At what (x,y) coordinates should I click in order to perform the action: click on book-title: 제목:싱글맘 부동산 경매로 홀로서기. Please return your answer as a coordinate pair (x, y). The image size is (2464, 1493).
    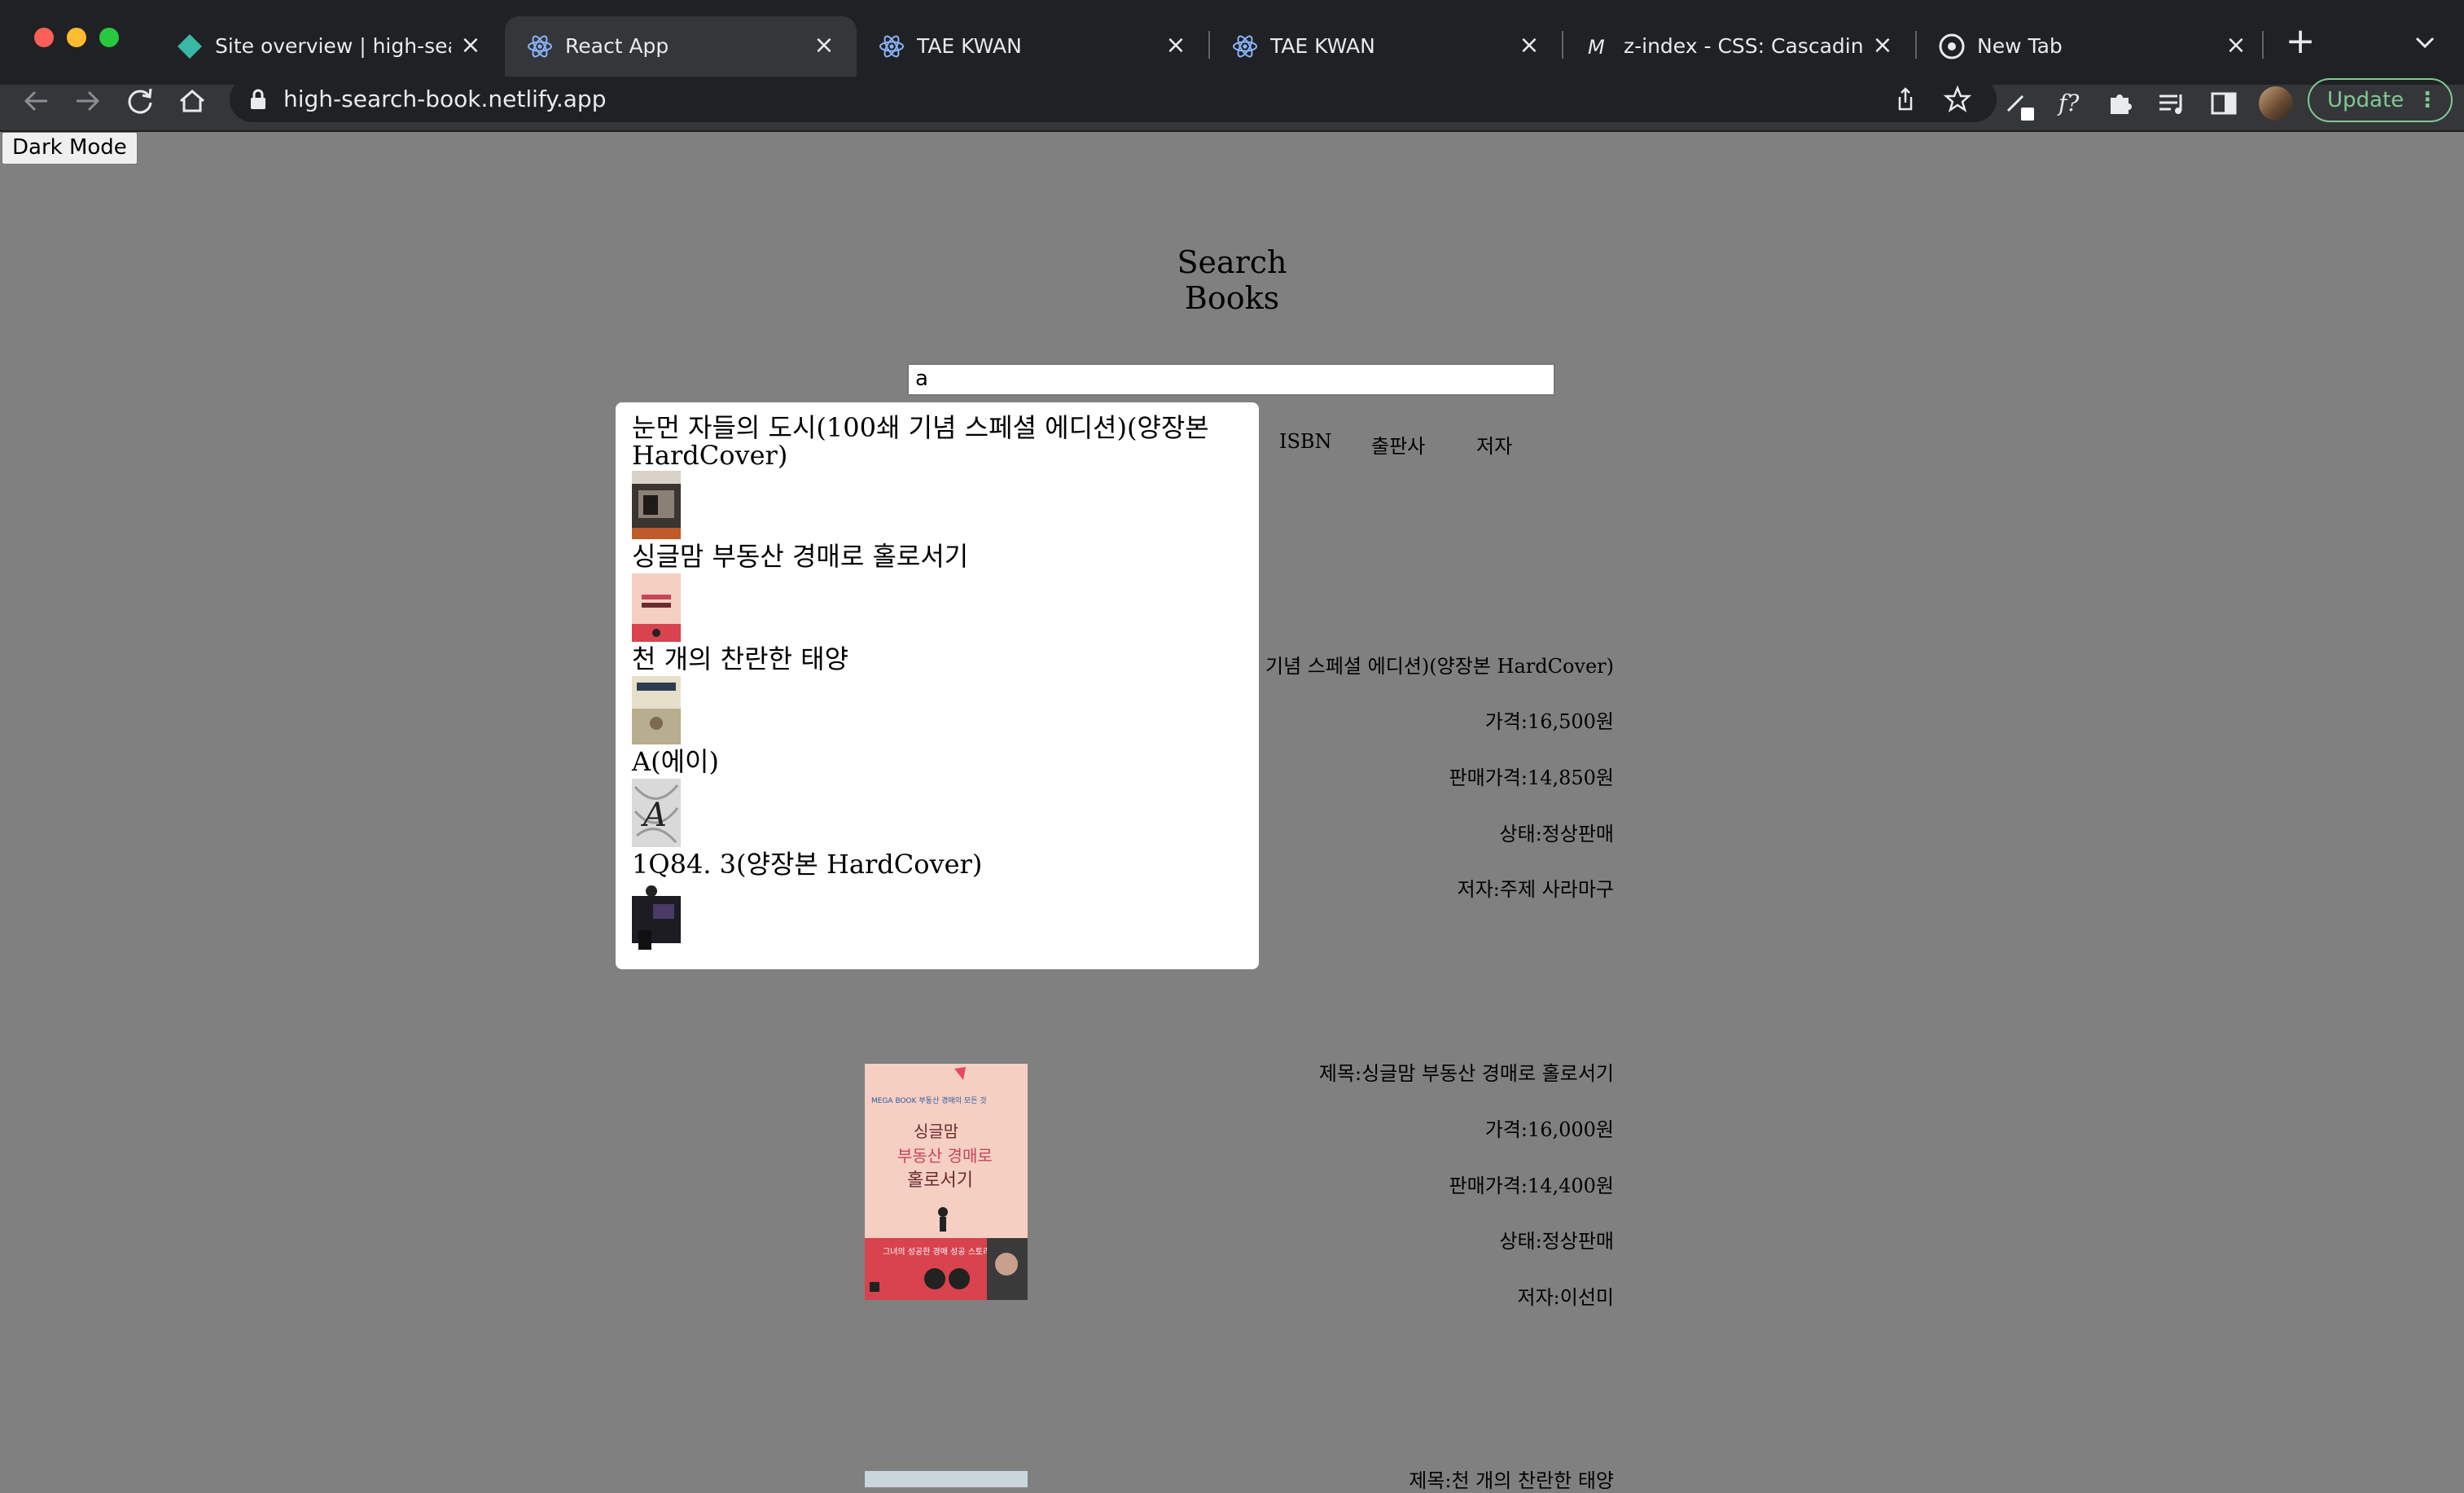
    Looking at the image, I should click on (1466, 1073).